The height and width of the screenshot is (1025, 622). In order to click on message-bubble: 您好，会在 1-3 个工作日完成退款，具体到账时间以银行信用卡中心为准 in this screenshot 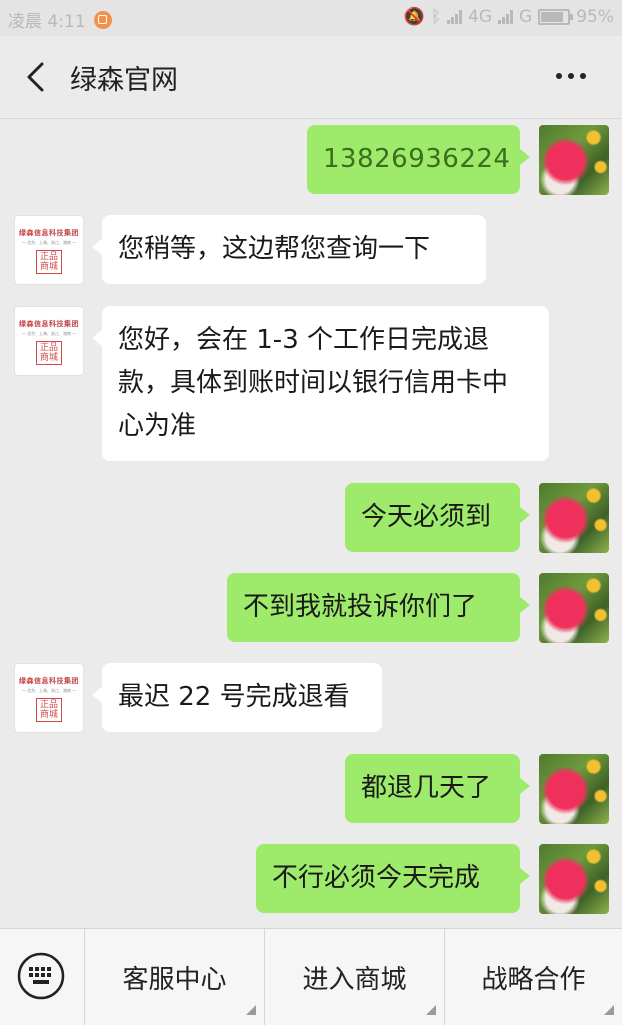, I will do `click(320, 383)`.